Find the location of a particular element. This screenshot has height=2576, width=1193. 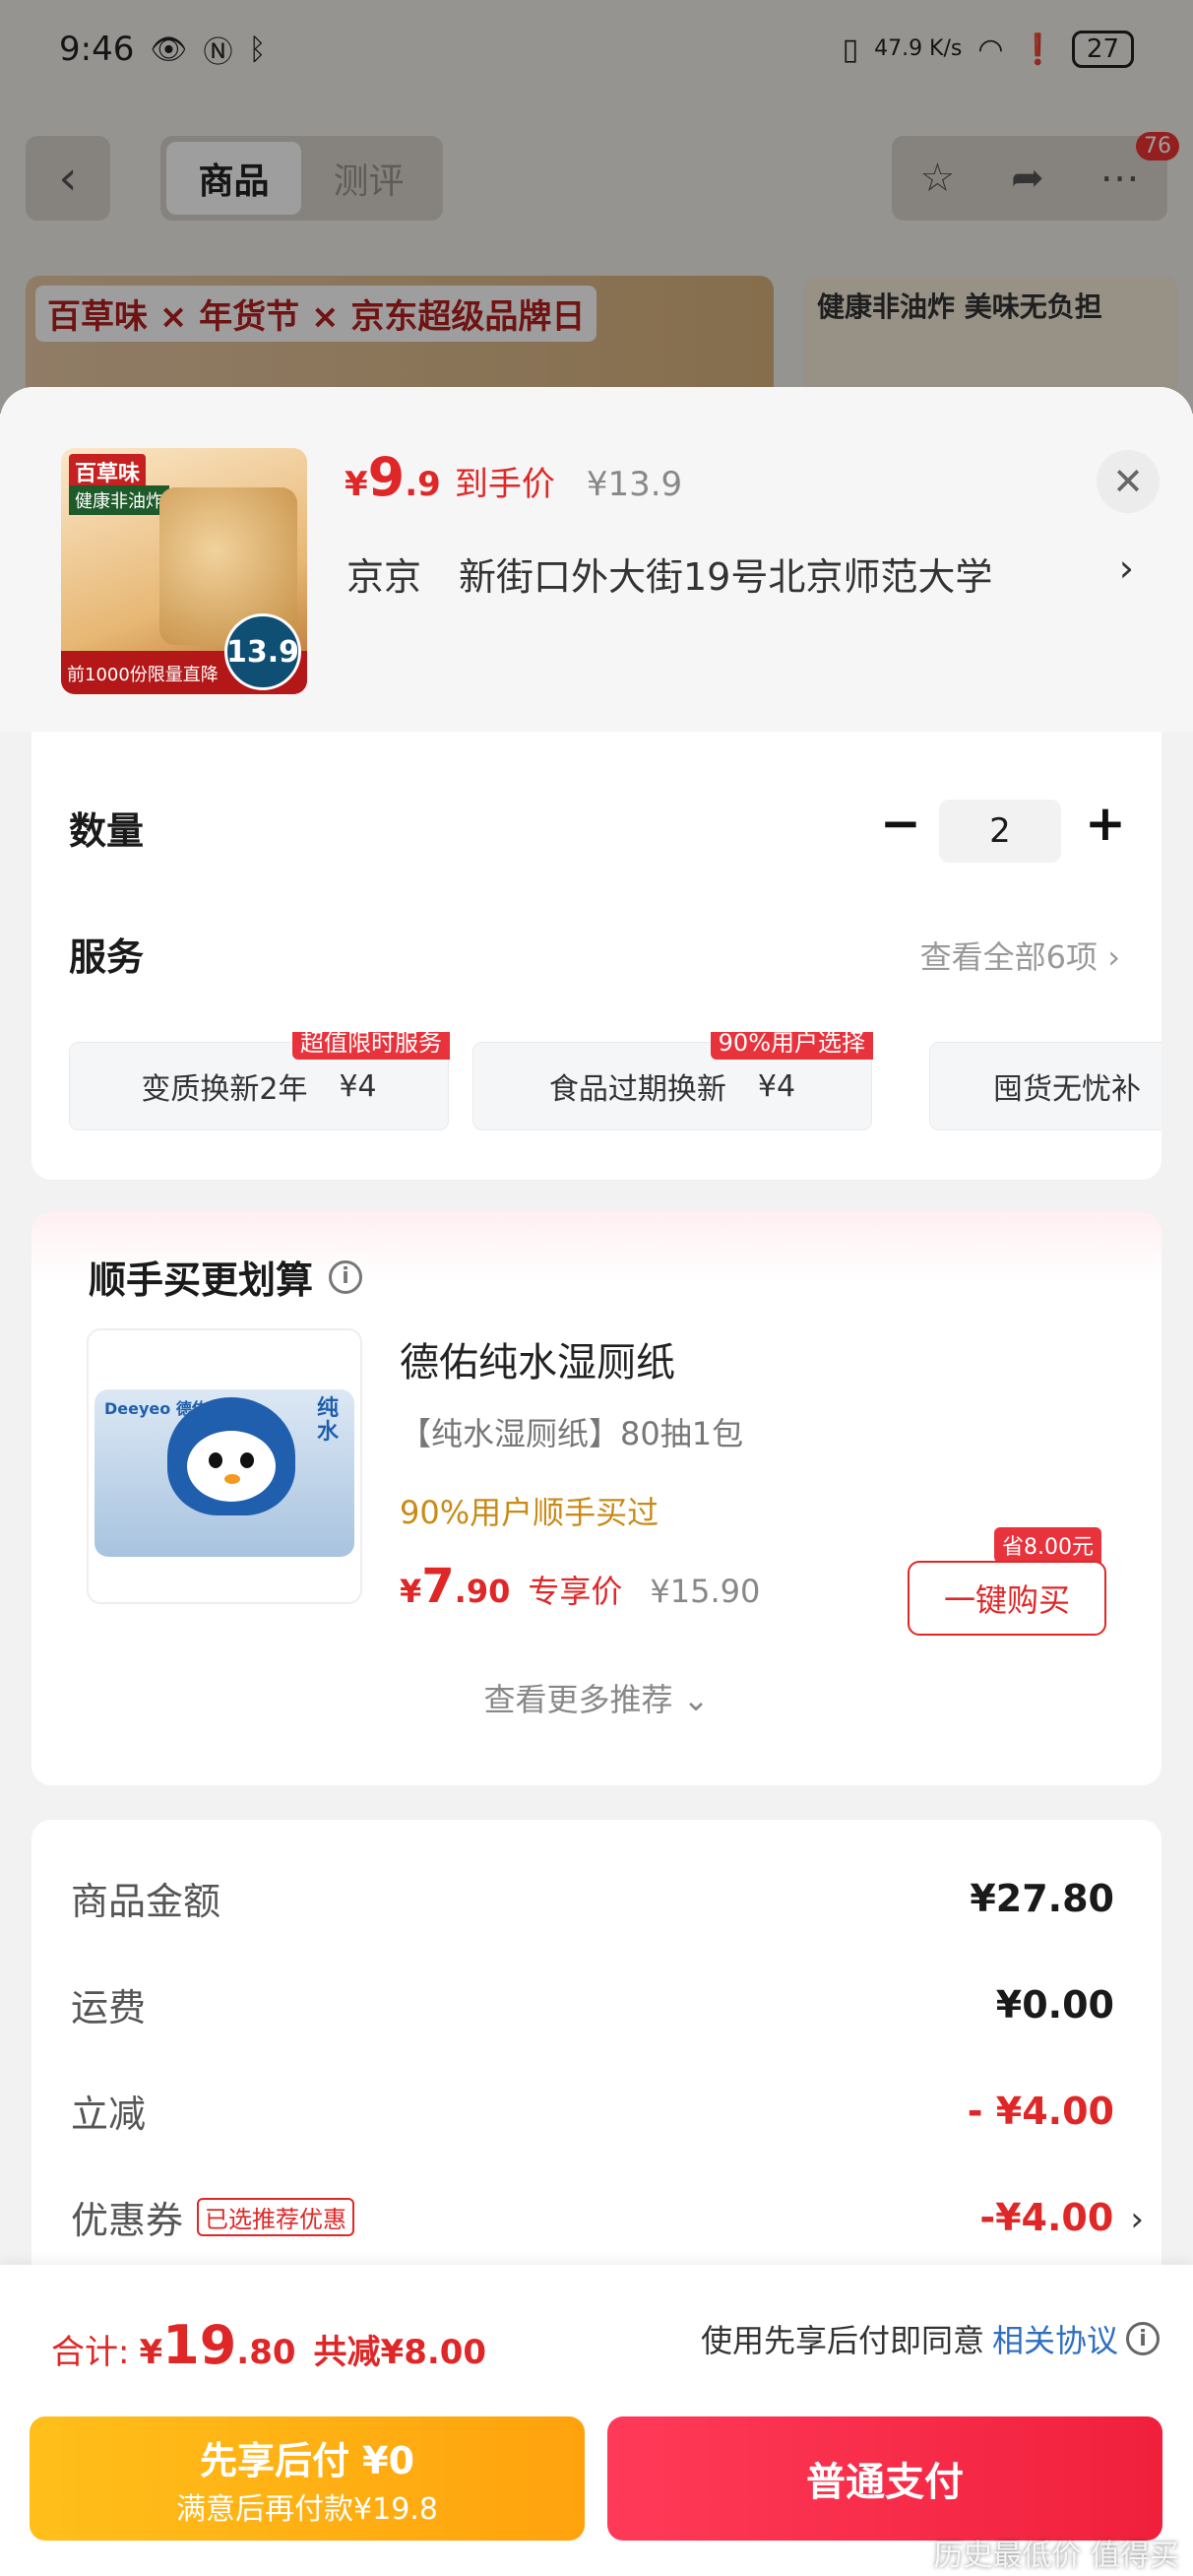

agreement-line: 使用先享后付即同意 相关协议 i is located at coordinates (930, 2338).